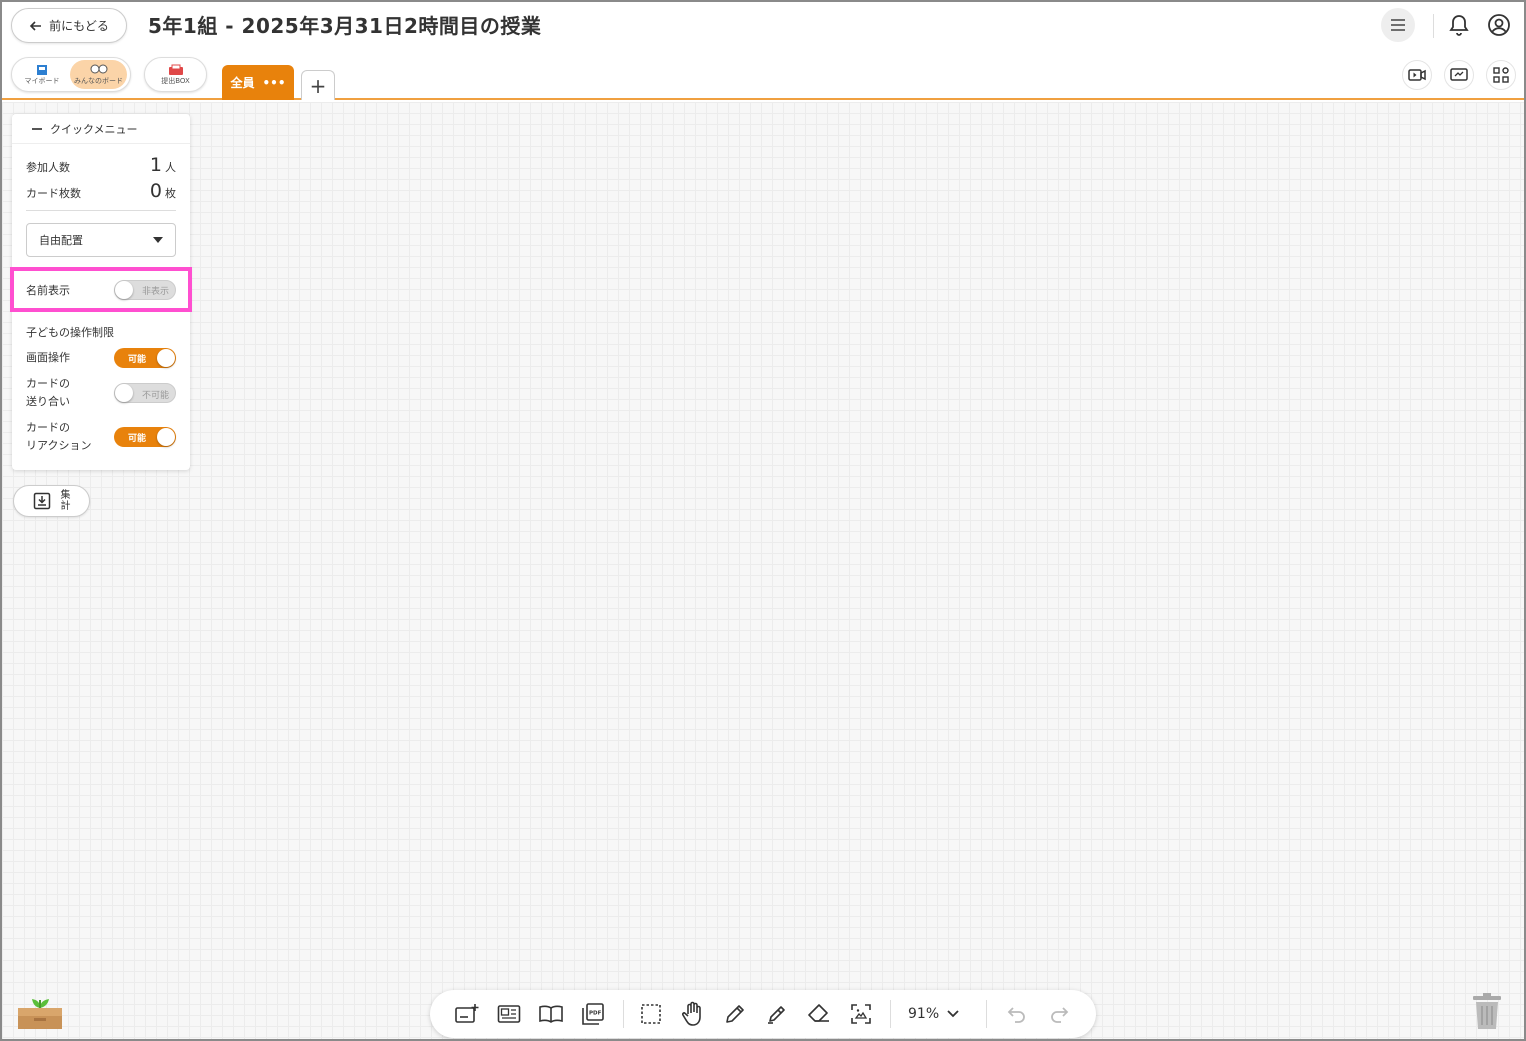  What do you see at coordinates (258, 82) in the screenshot?
I see `tab-all: 全員 •••` at bounding box center [258, 82].